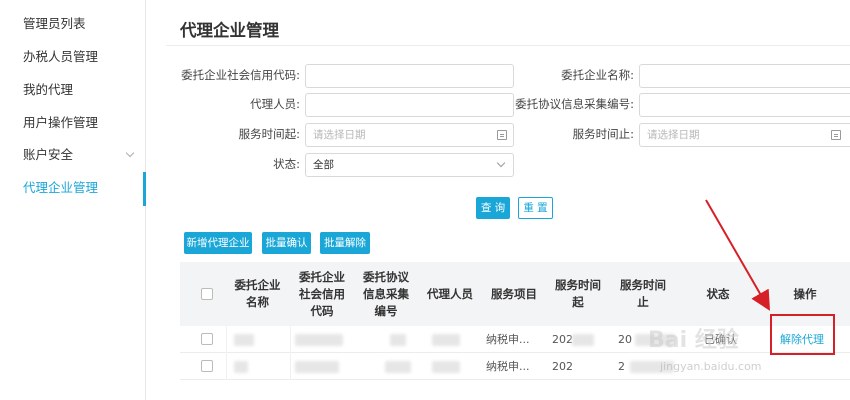  What do you see at coordinates (737, 255) in the screenshot?
I see `annotation-arrow` at bounding box center [737, 255].